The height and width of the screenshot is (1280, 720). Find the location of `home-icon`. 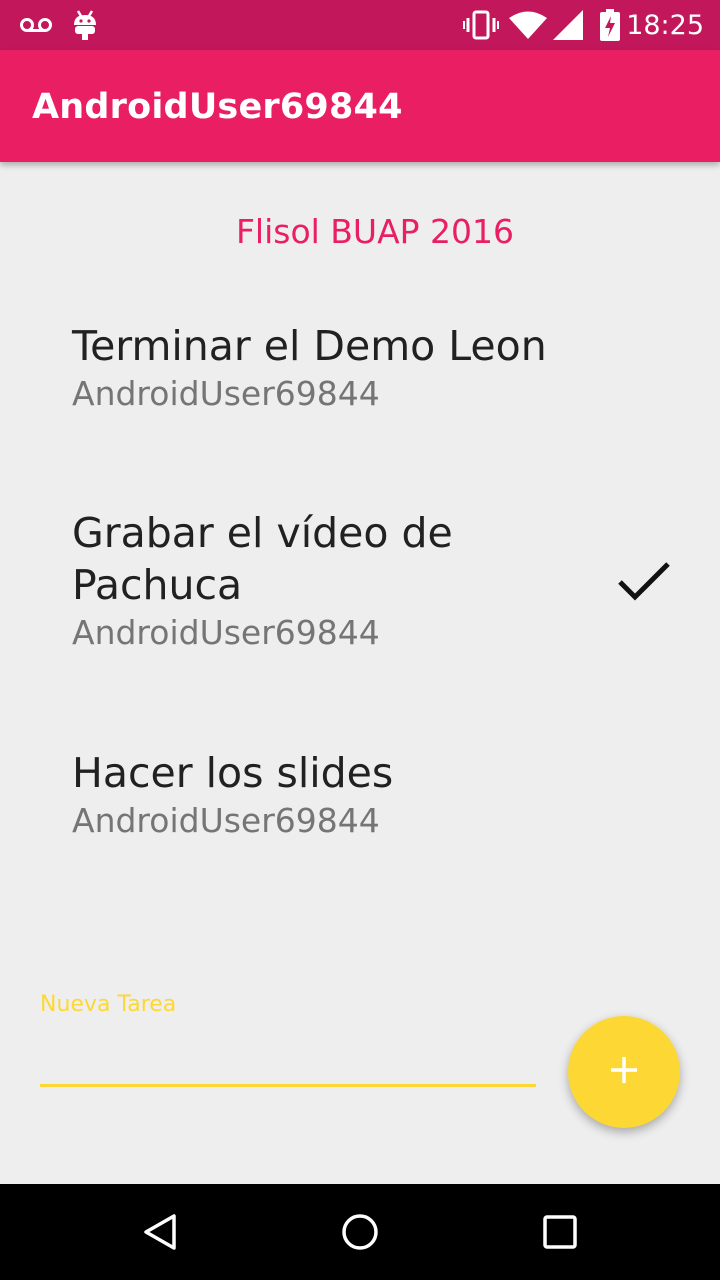

home-icon is located at coordinates (360, 1232).